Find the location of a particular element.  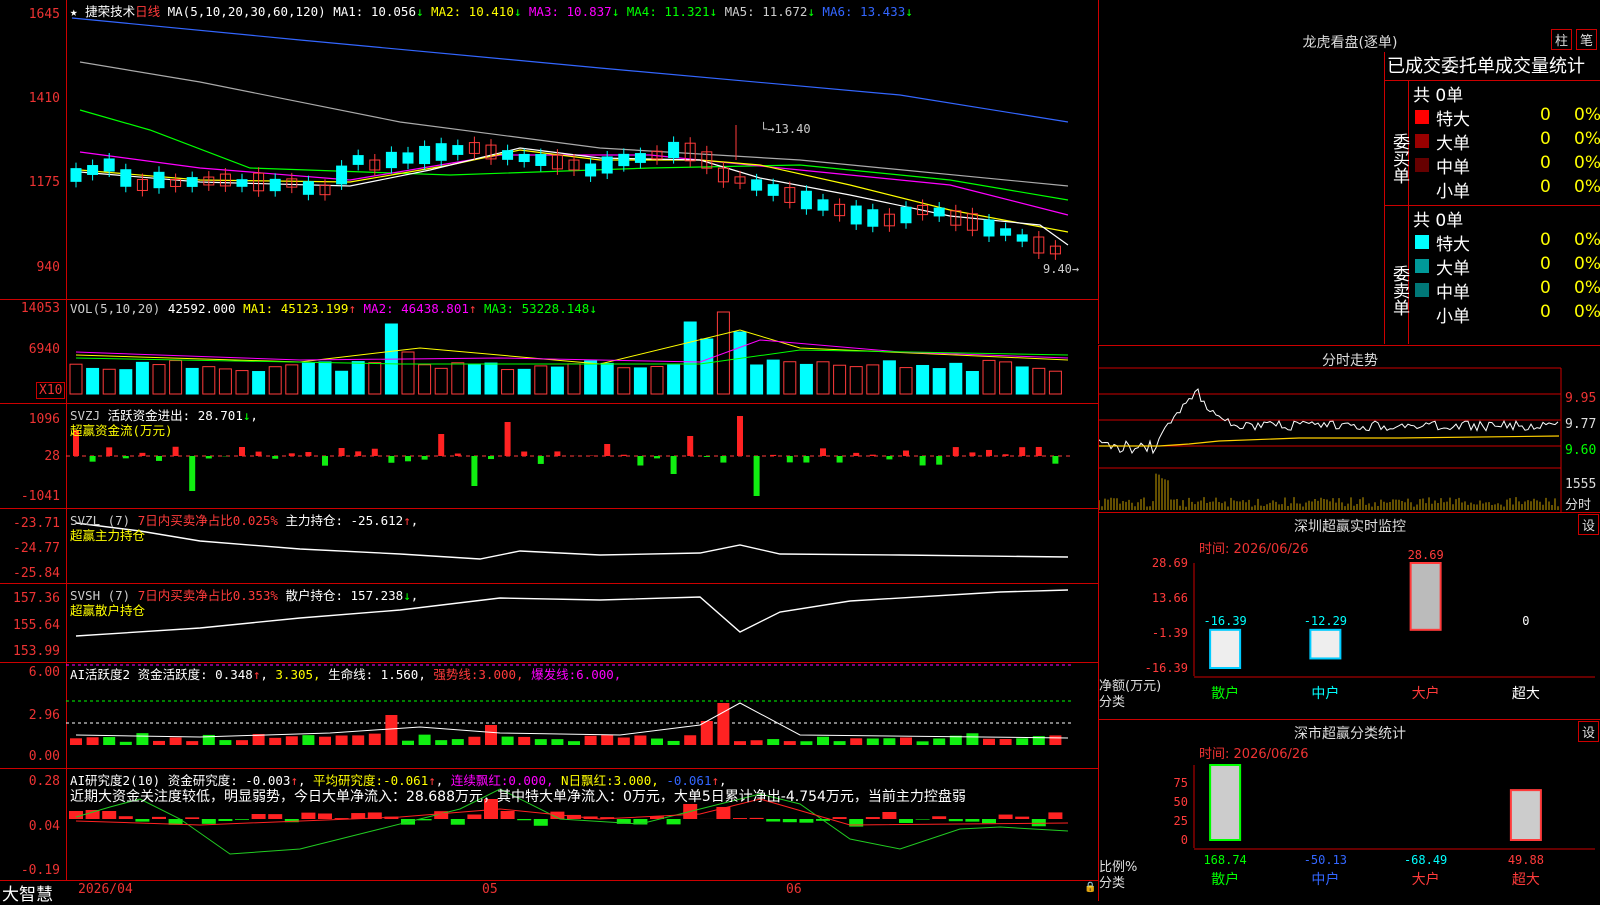

order-view-button: 笔 is located at coordinates (1586, 39).